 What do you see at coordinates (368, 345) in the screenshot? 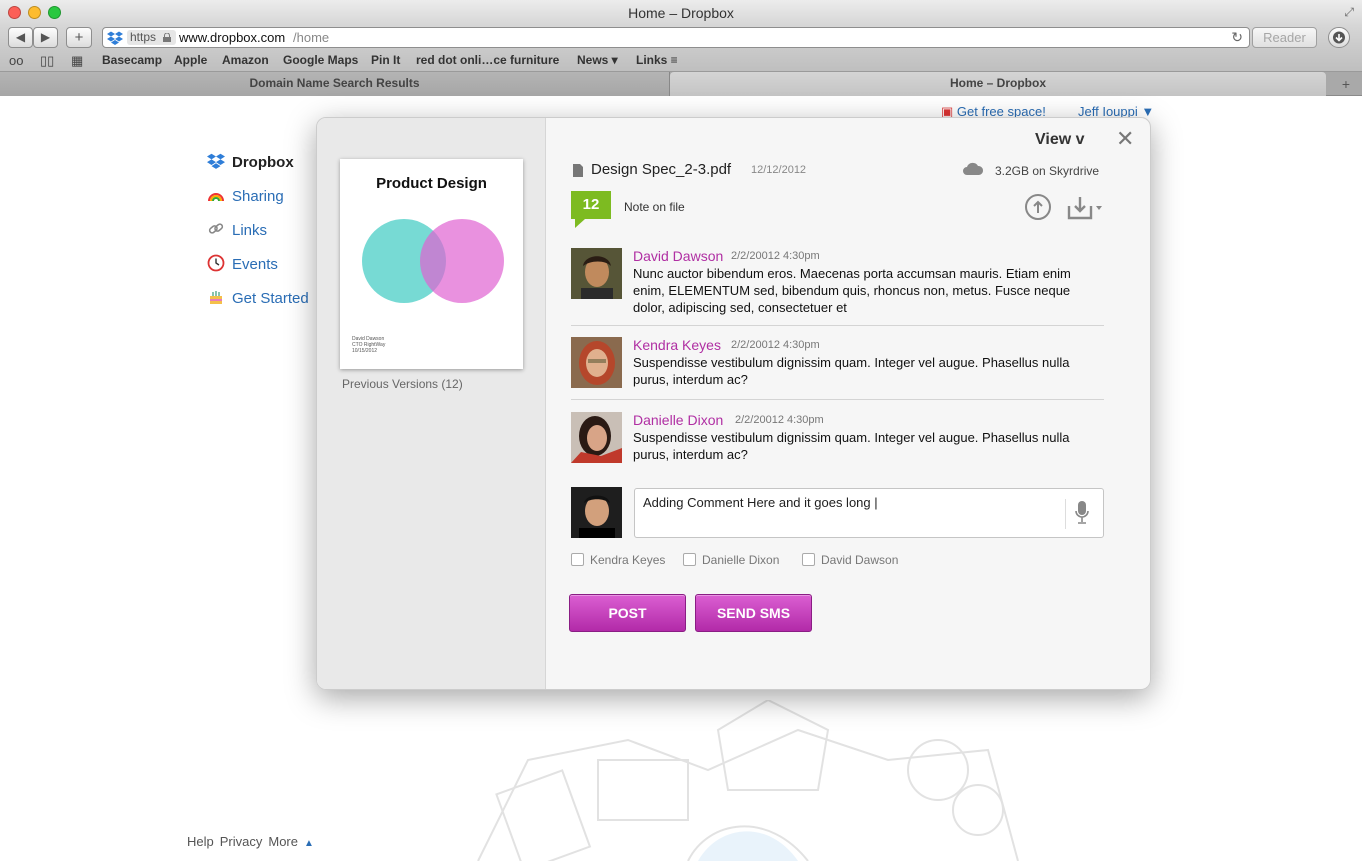
I see `document-preview-meta: David Dawson CTO RightWay 10/15/2012` at bounding box center [368, 345].